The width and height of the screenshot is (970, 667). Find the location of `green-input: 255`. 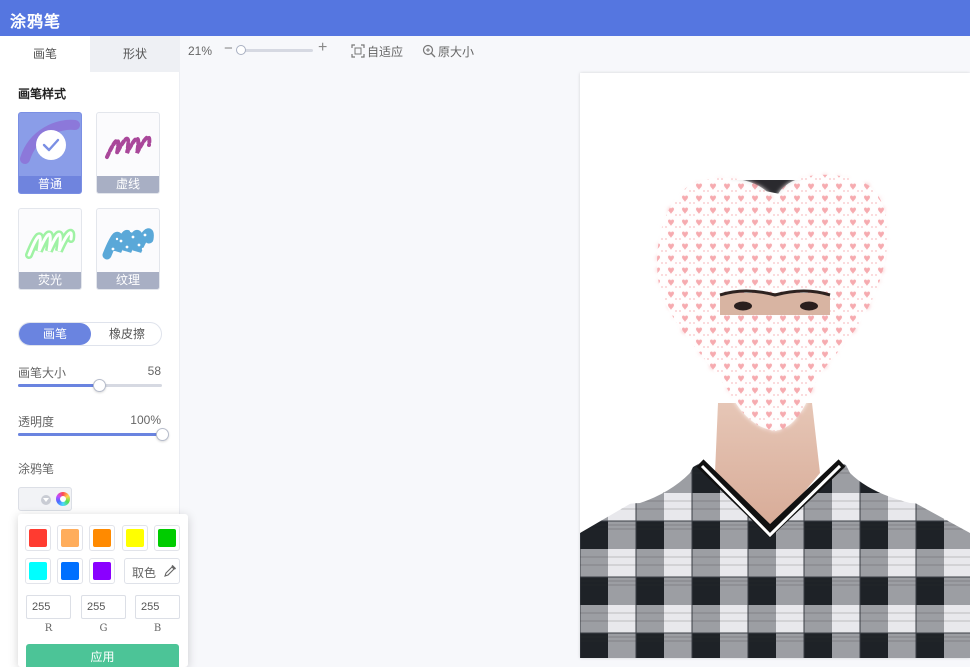

green-input: 255 is located at coordinates (103, 607).